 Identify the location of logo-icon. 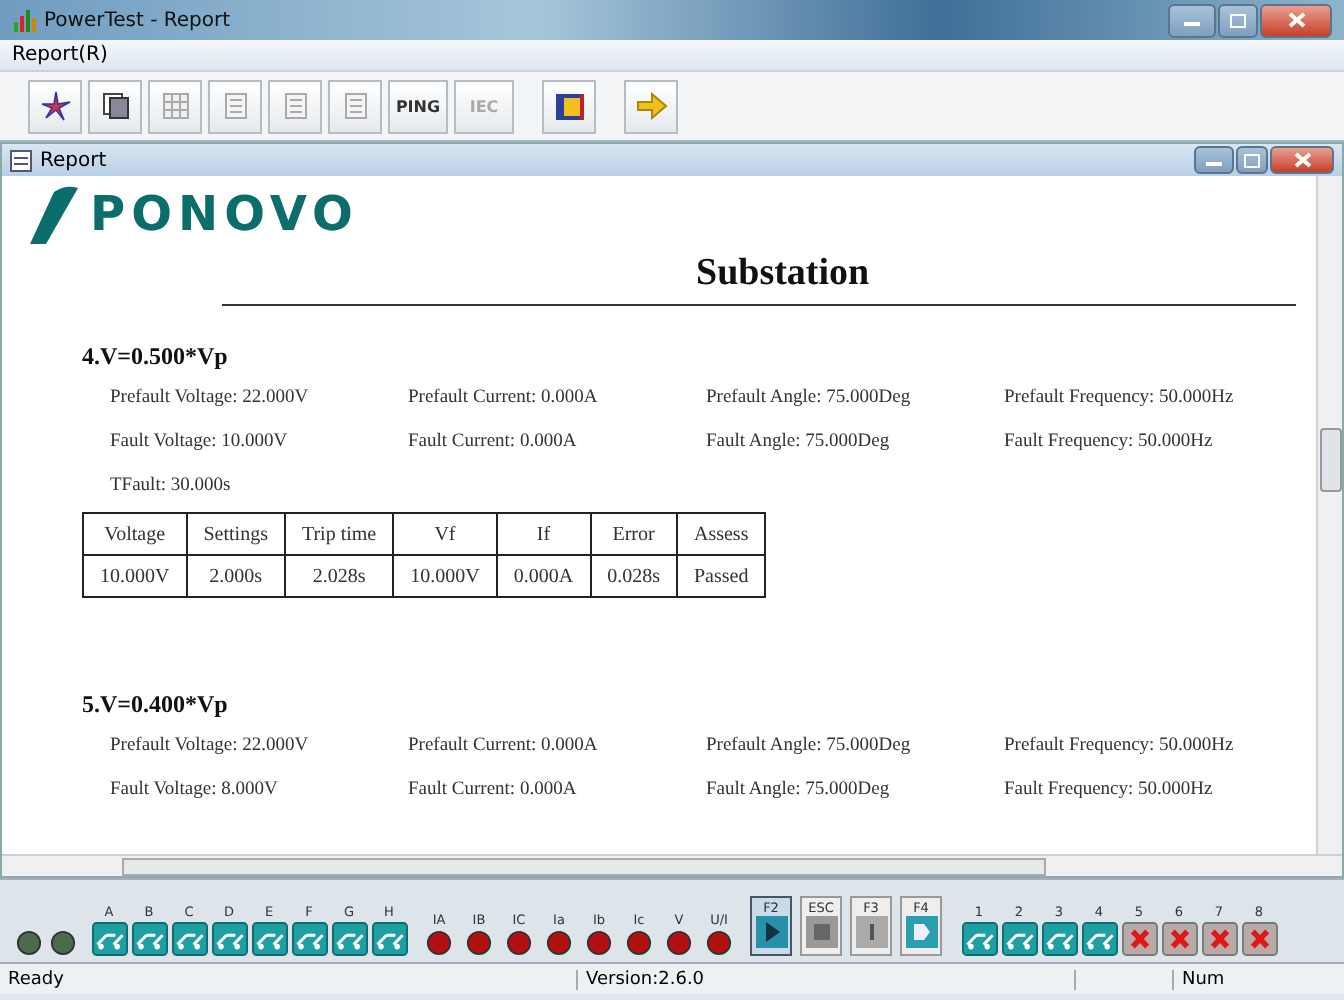
(52, 214).